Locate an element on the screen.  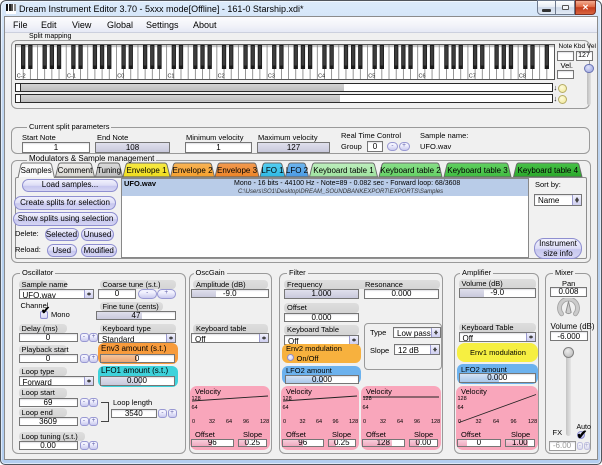
svg-text: C3 is located at coordinates (271, 76).